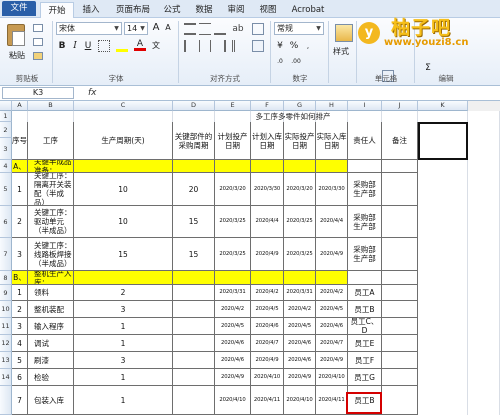 The width and height of the screenshot is (500, 415). I want to click on table-cell-no: 6, so click(20, 377).